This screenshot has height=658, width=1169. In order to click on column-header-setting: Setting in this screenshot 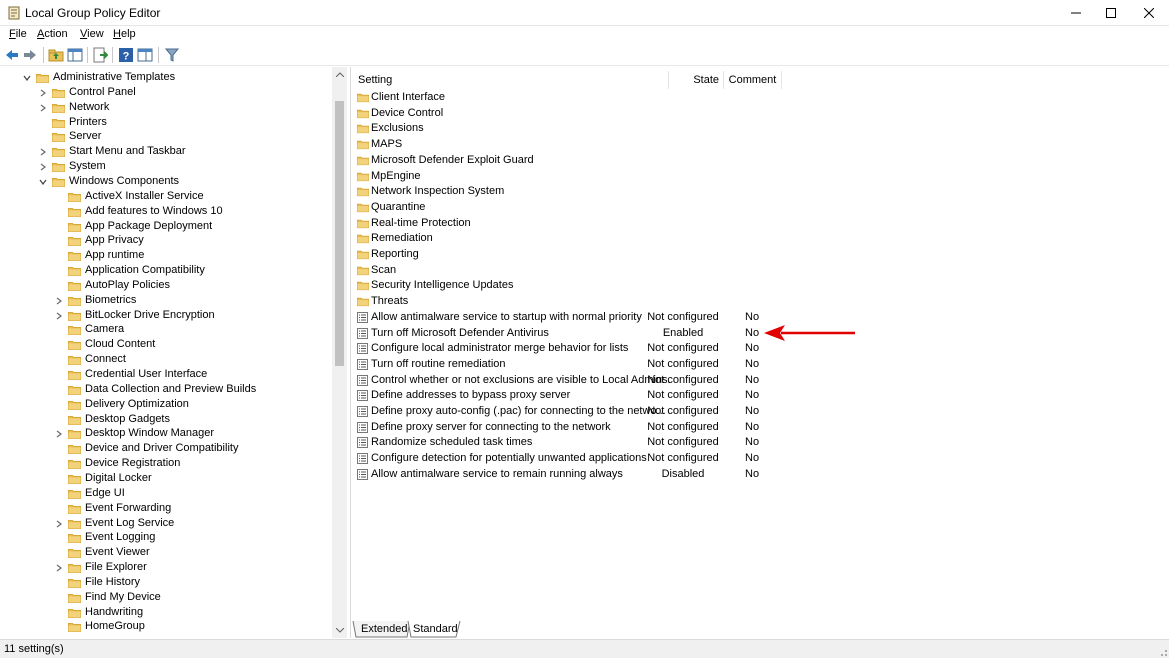, I will do `click(510, 80)`.